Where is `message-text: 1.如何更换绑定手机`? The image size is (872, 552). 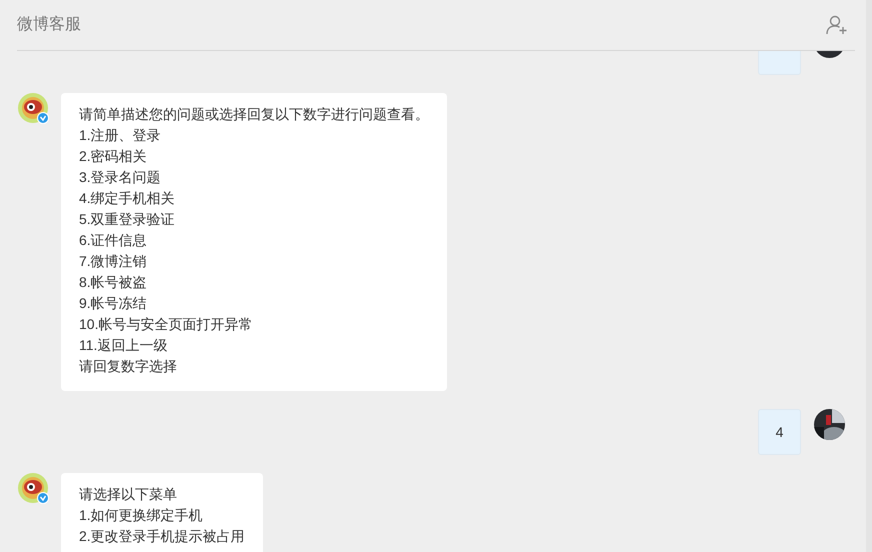 message-text: 1.如何更换绑定手机 is located at coordinates (141, 515).